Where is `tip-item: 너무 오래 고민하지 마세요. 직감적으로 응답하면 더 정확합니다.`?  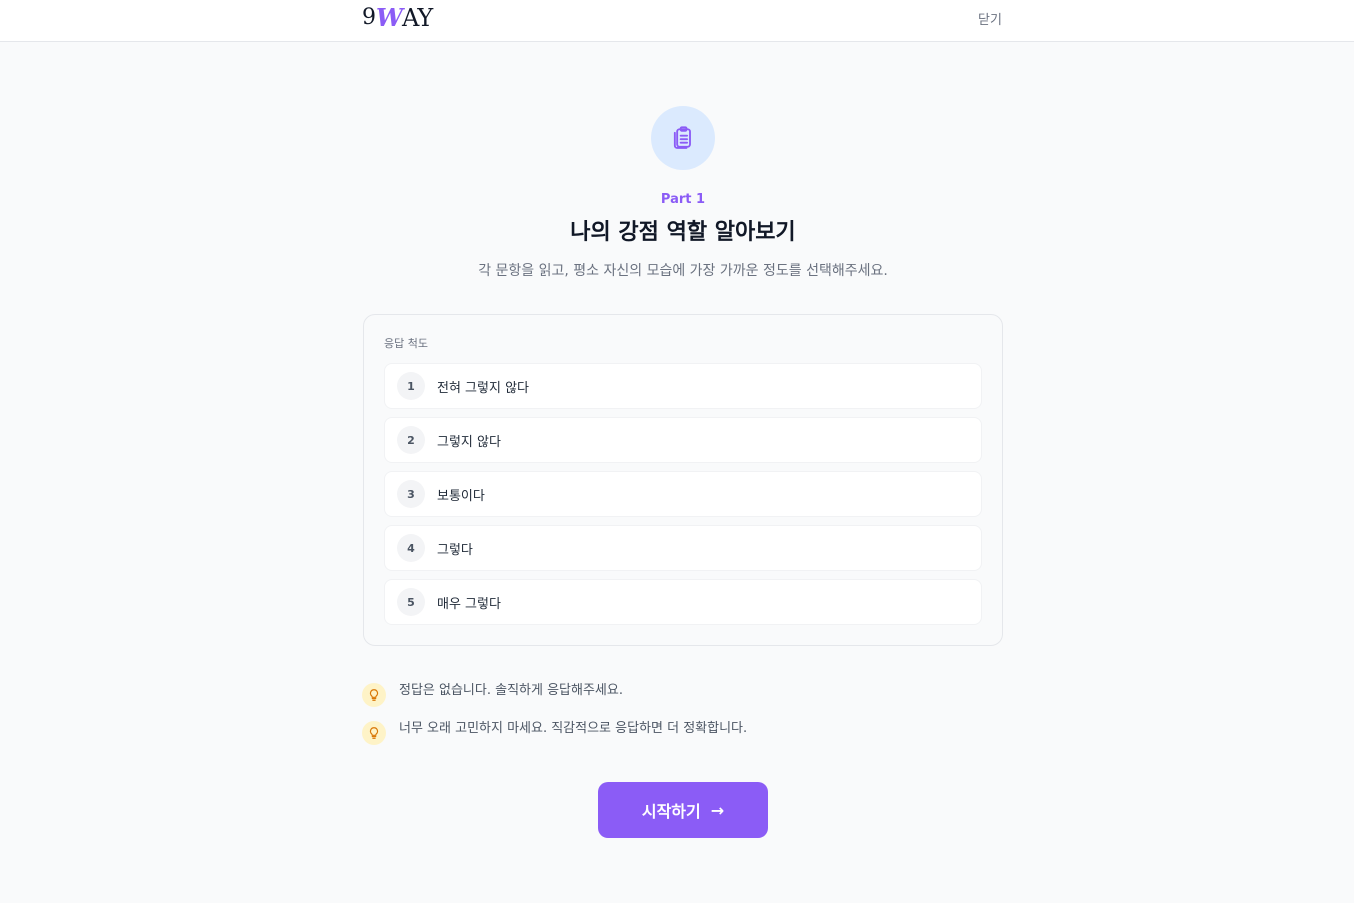
tip-item: 너무 오래 고민하지 마세요. 직감적으로 응답하면 더 정확합니다. is located at coordinates (682, 730).